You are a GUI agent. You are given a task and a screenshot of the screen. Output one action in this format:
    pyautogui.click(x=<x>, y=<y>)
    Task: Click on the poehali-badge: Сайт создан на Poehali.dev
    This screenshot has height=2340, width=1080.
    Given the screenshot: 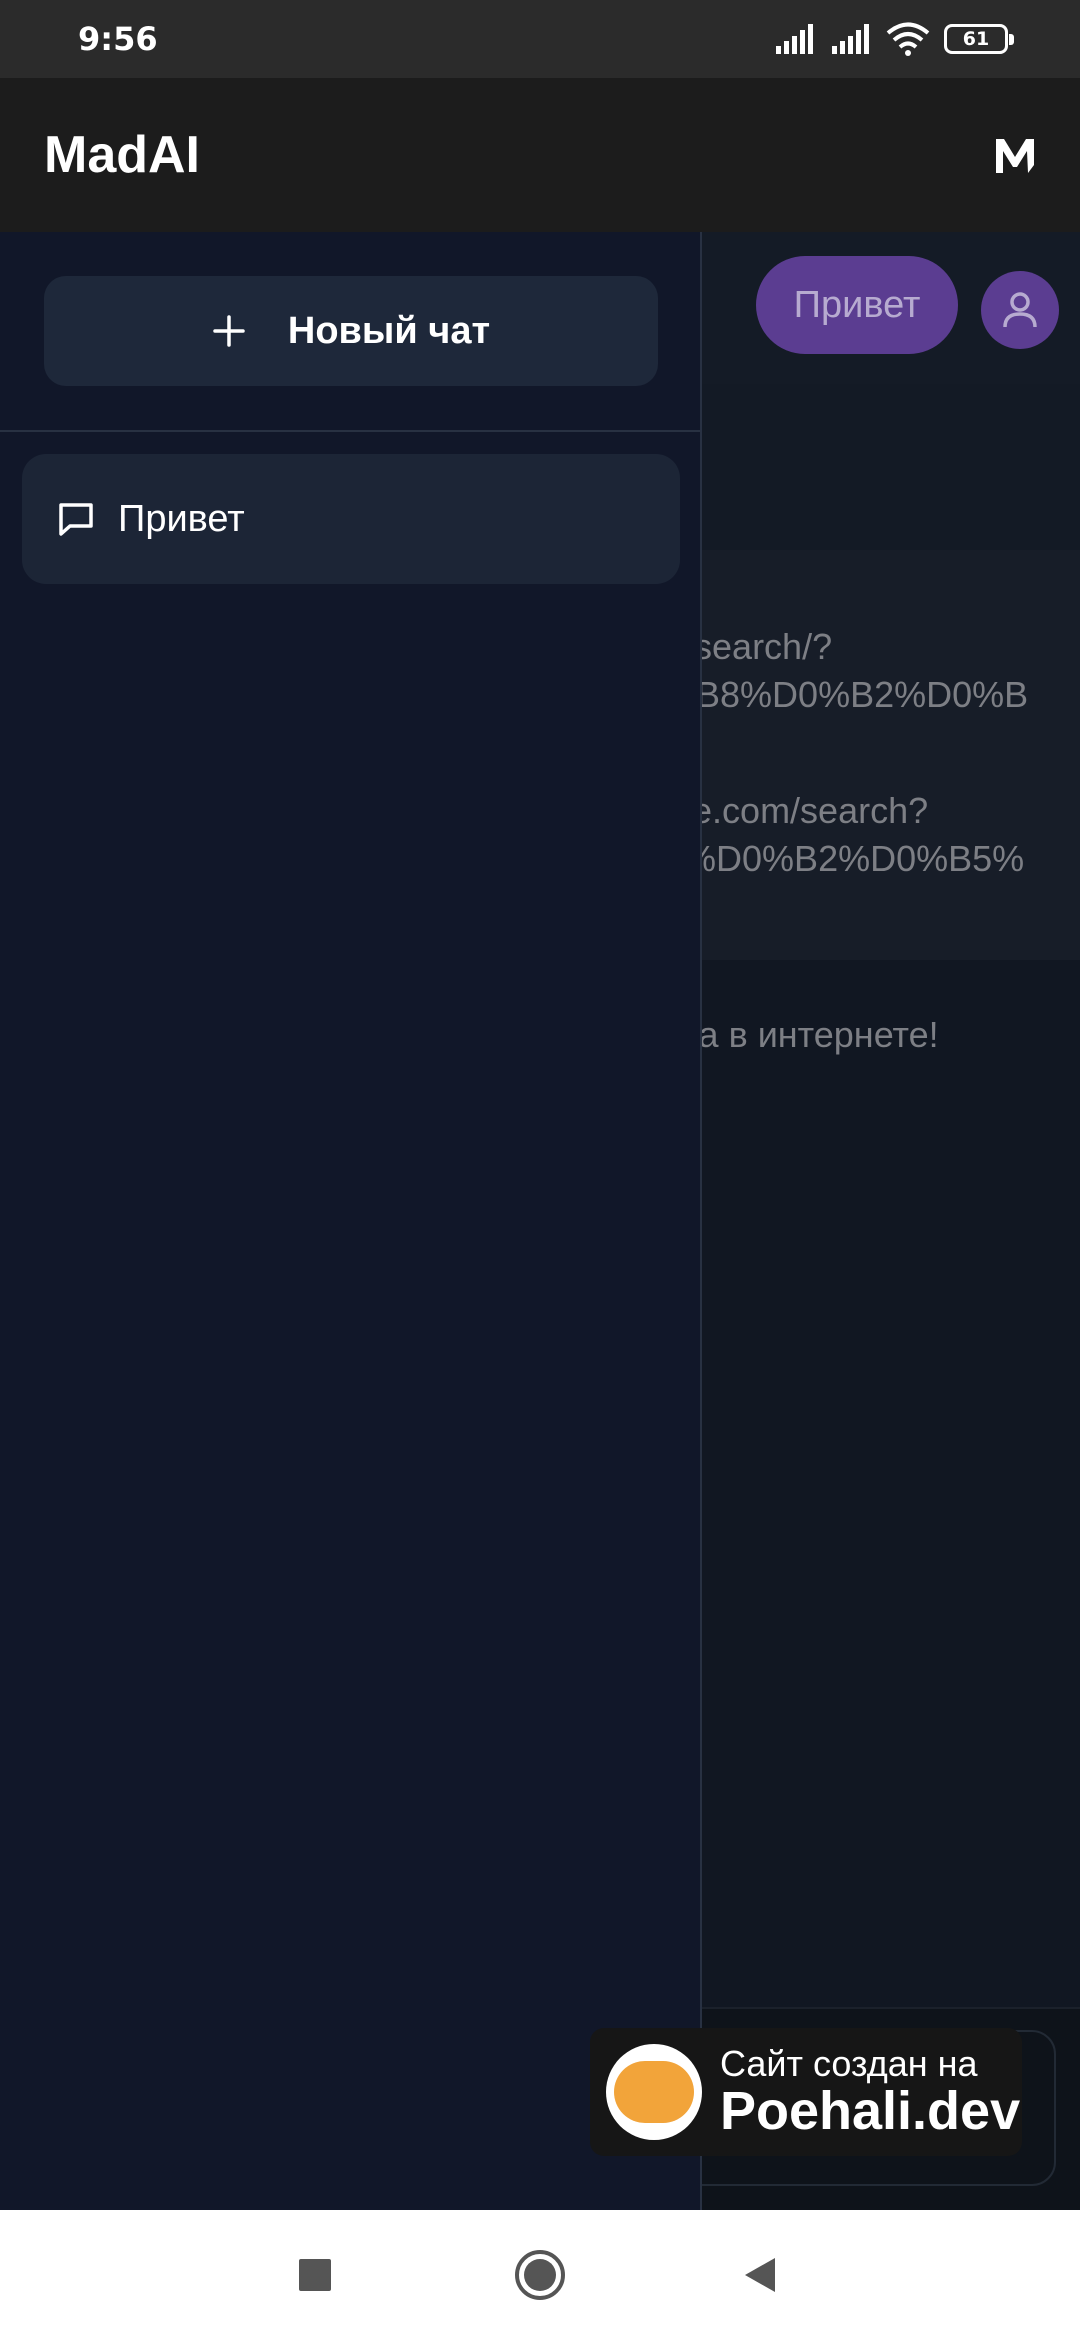 What is the action you would take?
    pyautogui.click(x=806, y=2092)
    